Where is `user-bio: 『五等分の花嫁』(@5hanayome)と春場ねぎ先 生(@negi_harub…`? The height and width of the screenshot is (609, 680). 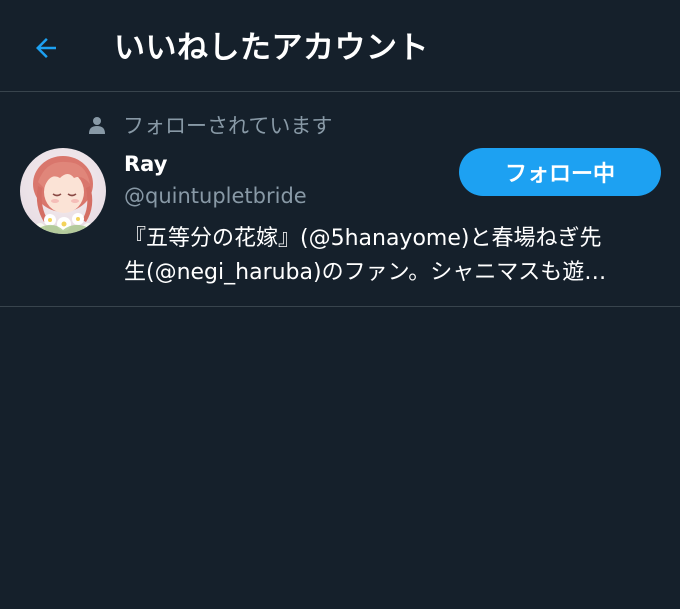 user-bio: 『五等分の花嫁』(@5hanayome)と春場ねぎ先 生(@negi_harub… is located at coordinates (394, 256).